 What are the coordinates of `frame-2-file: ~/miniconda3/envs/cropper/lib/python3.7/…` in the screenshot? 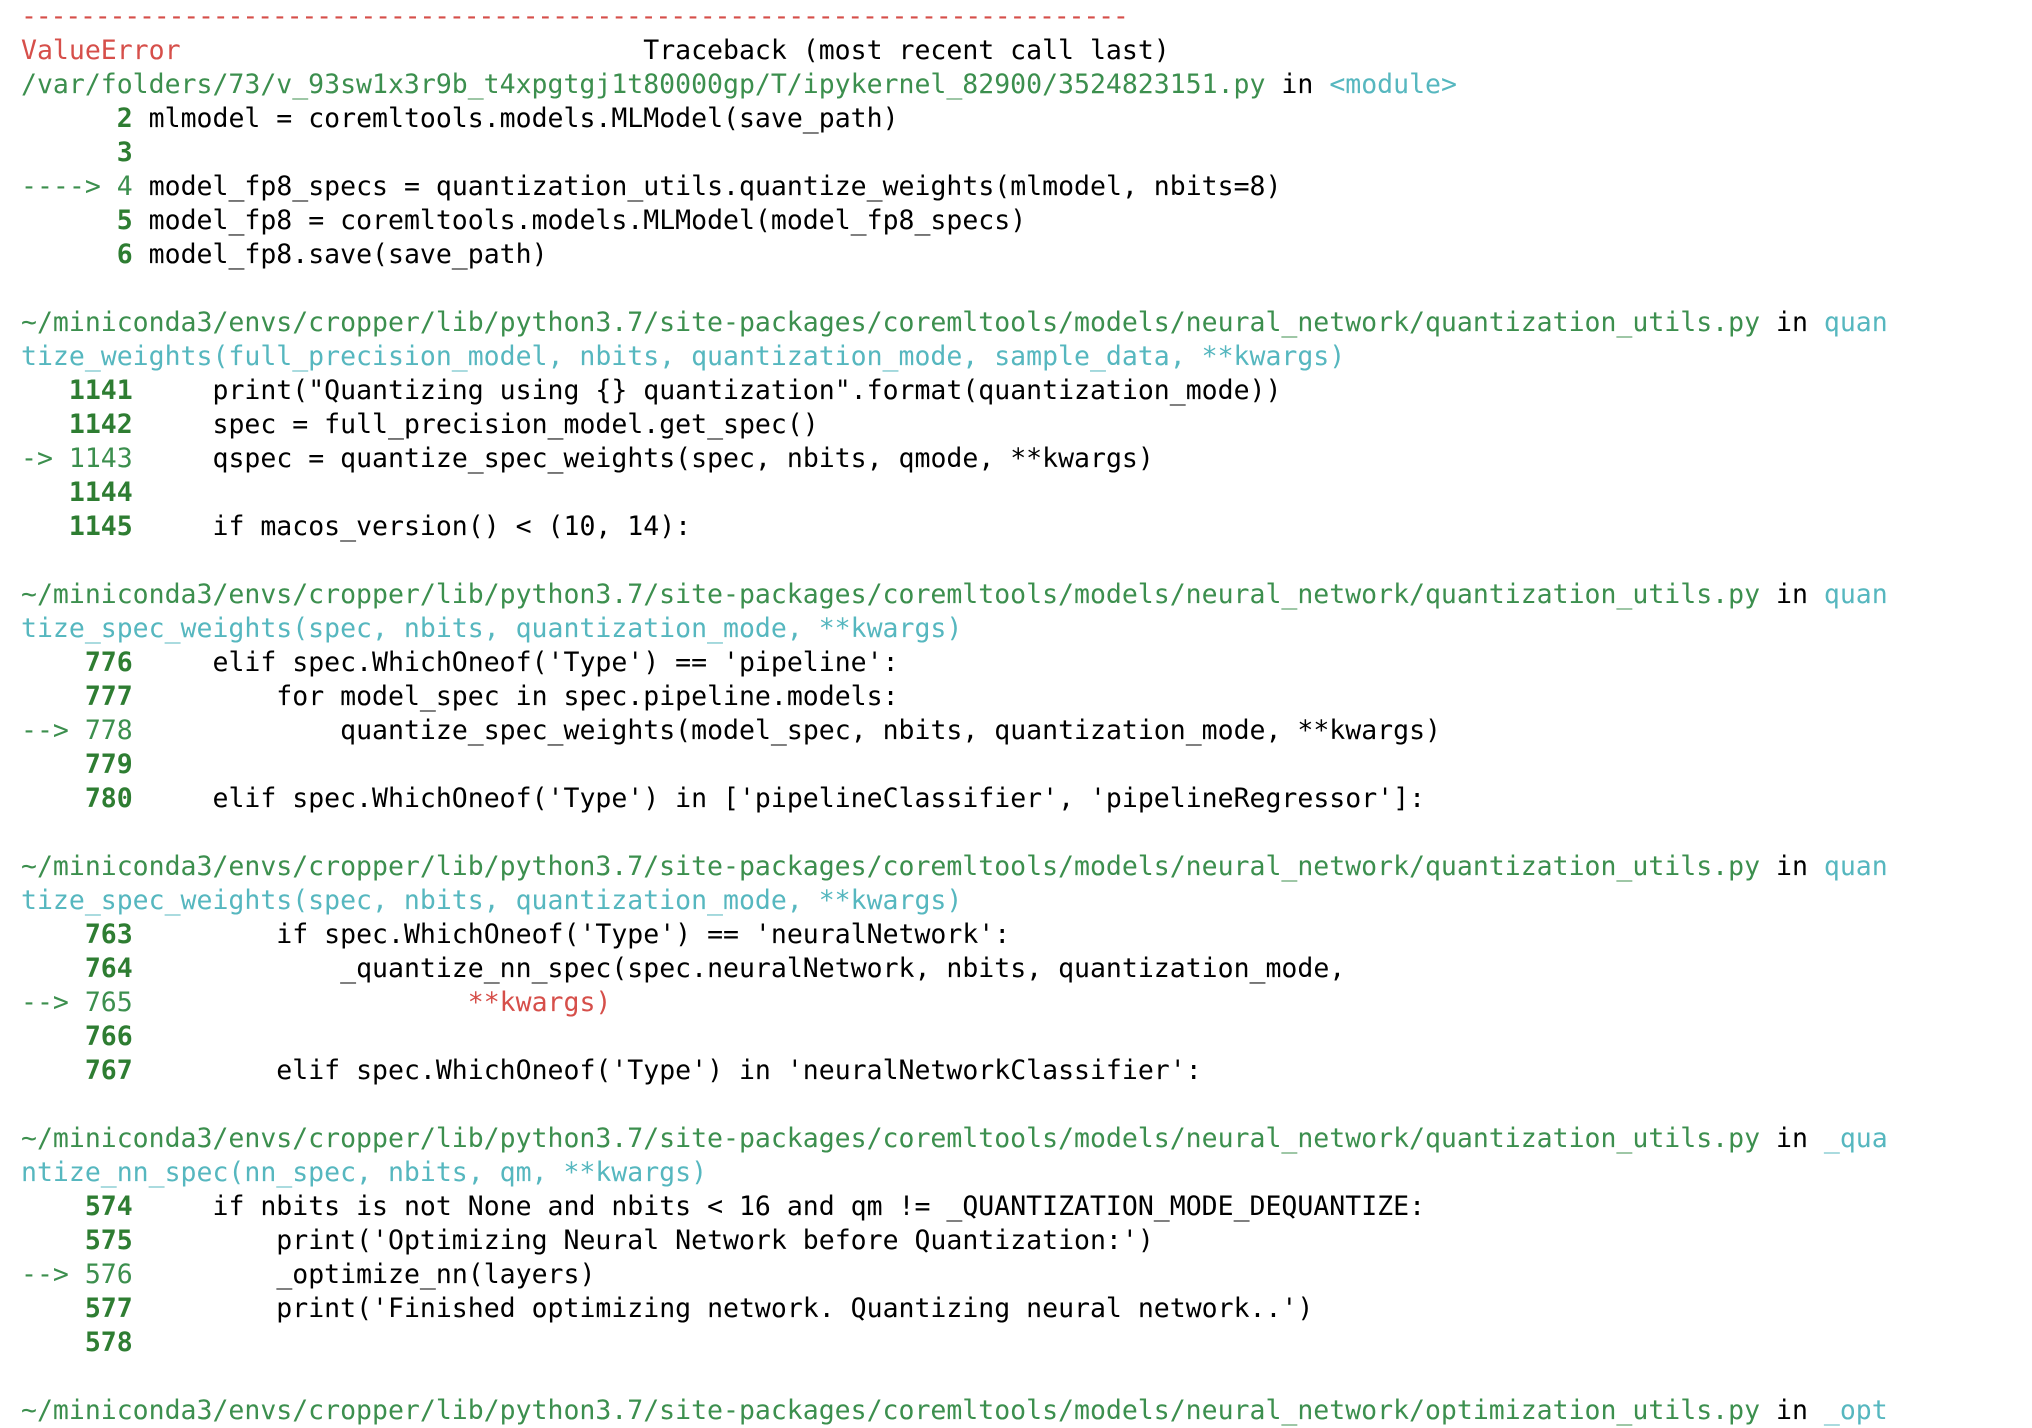 It's located at (891, 594).